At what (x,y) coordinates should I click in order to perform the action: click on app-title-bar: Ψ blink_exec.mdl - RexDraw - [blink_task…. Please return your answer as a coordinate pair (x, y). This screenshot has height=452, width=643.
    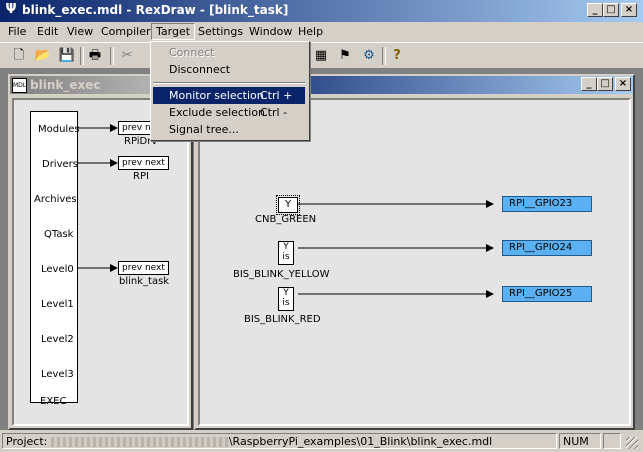
    Looking at the image, I should click on (321, 11).